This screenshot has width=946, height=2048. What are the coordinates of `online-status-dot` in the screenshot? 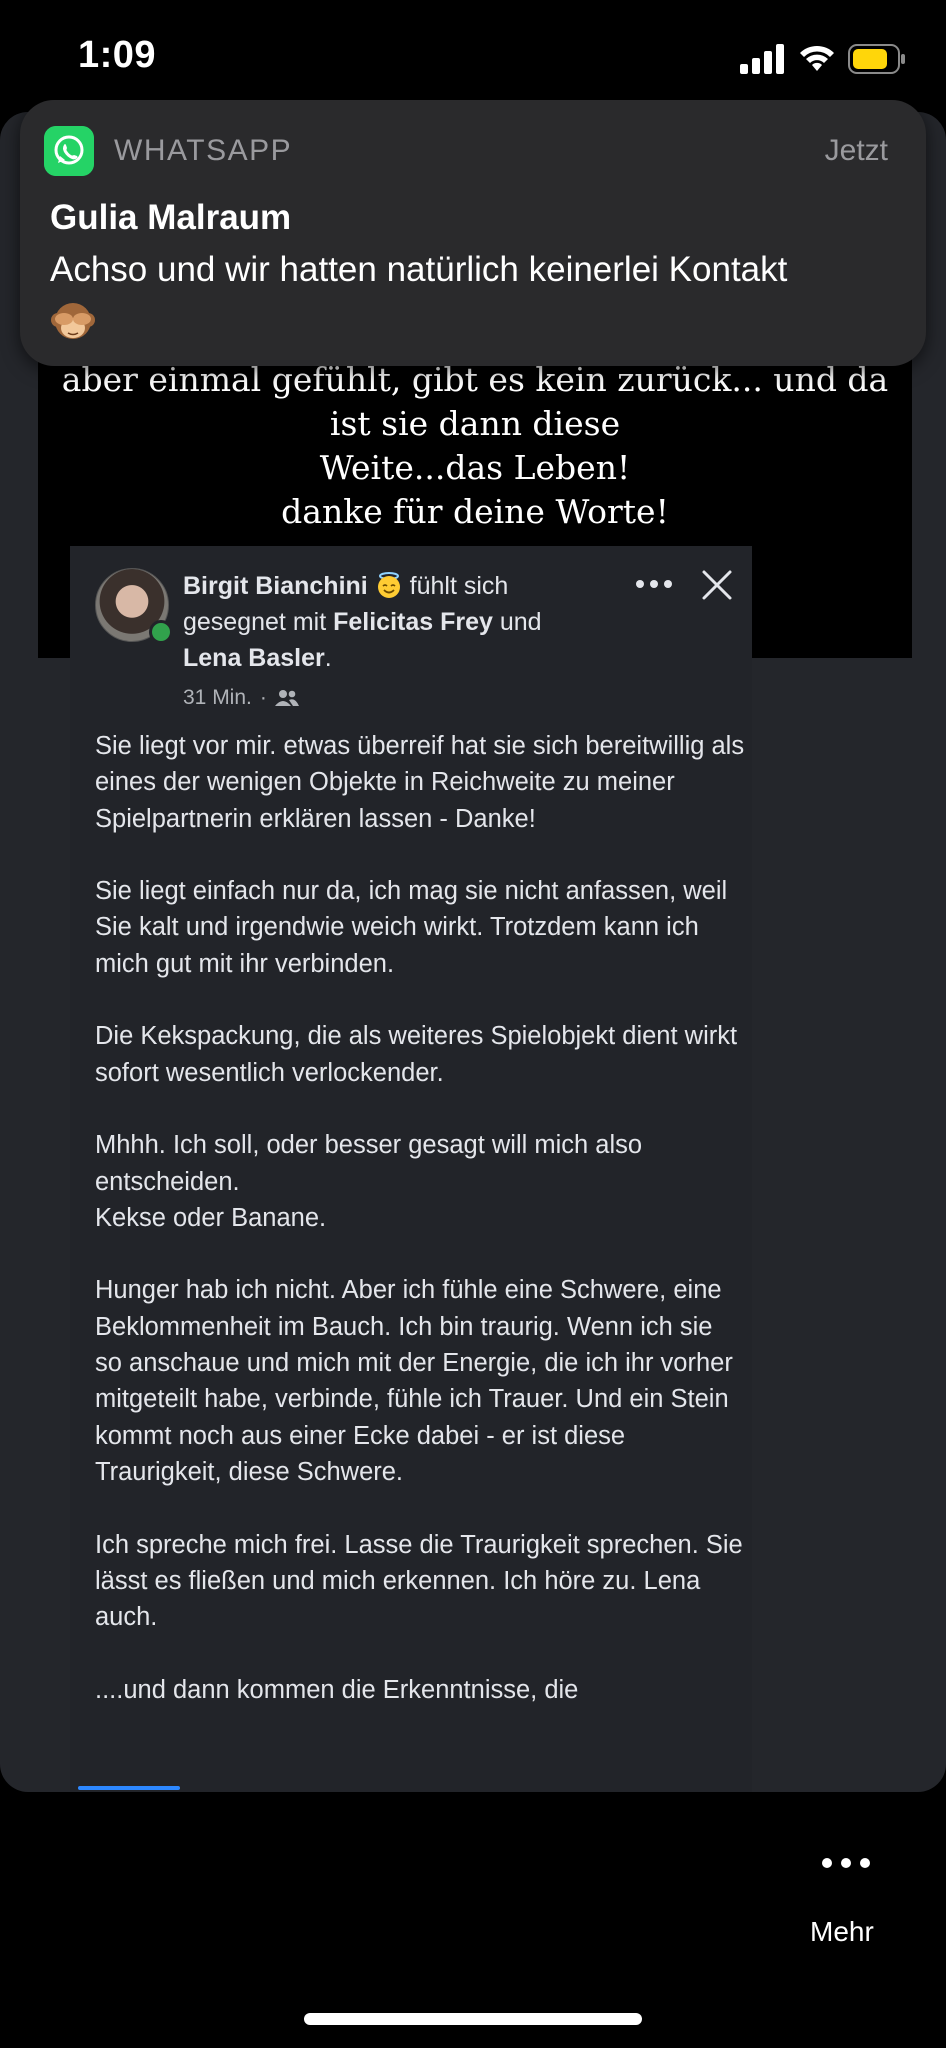 It's located at (161, 632).